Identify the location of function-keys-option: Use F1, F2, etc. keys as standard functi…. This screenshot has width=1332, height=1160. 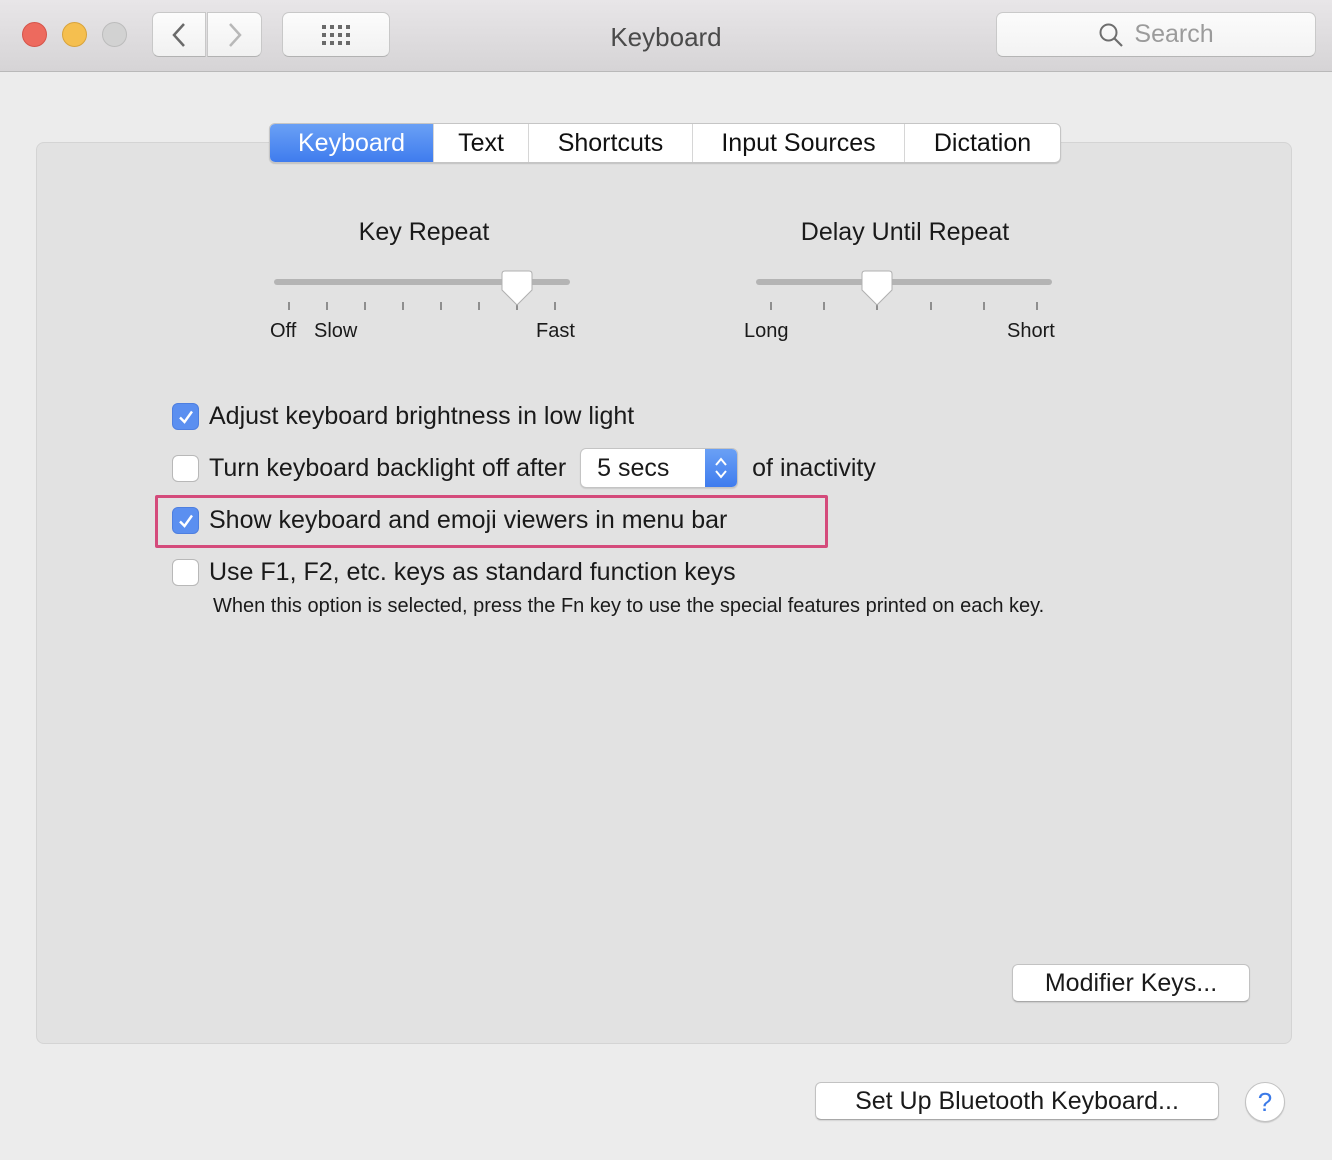
(454, 572).